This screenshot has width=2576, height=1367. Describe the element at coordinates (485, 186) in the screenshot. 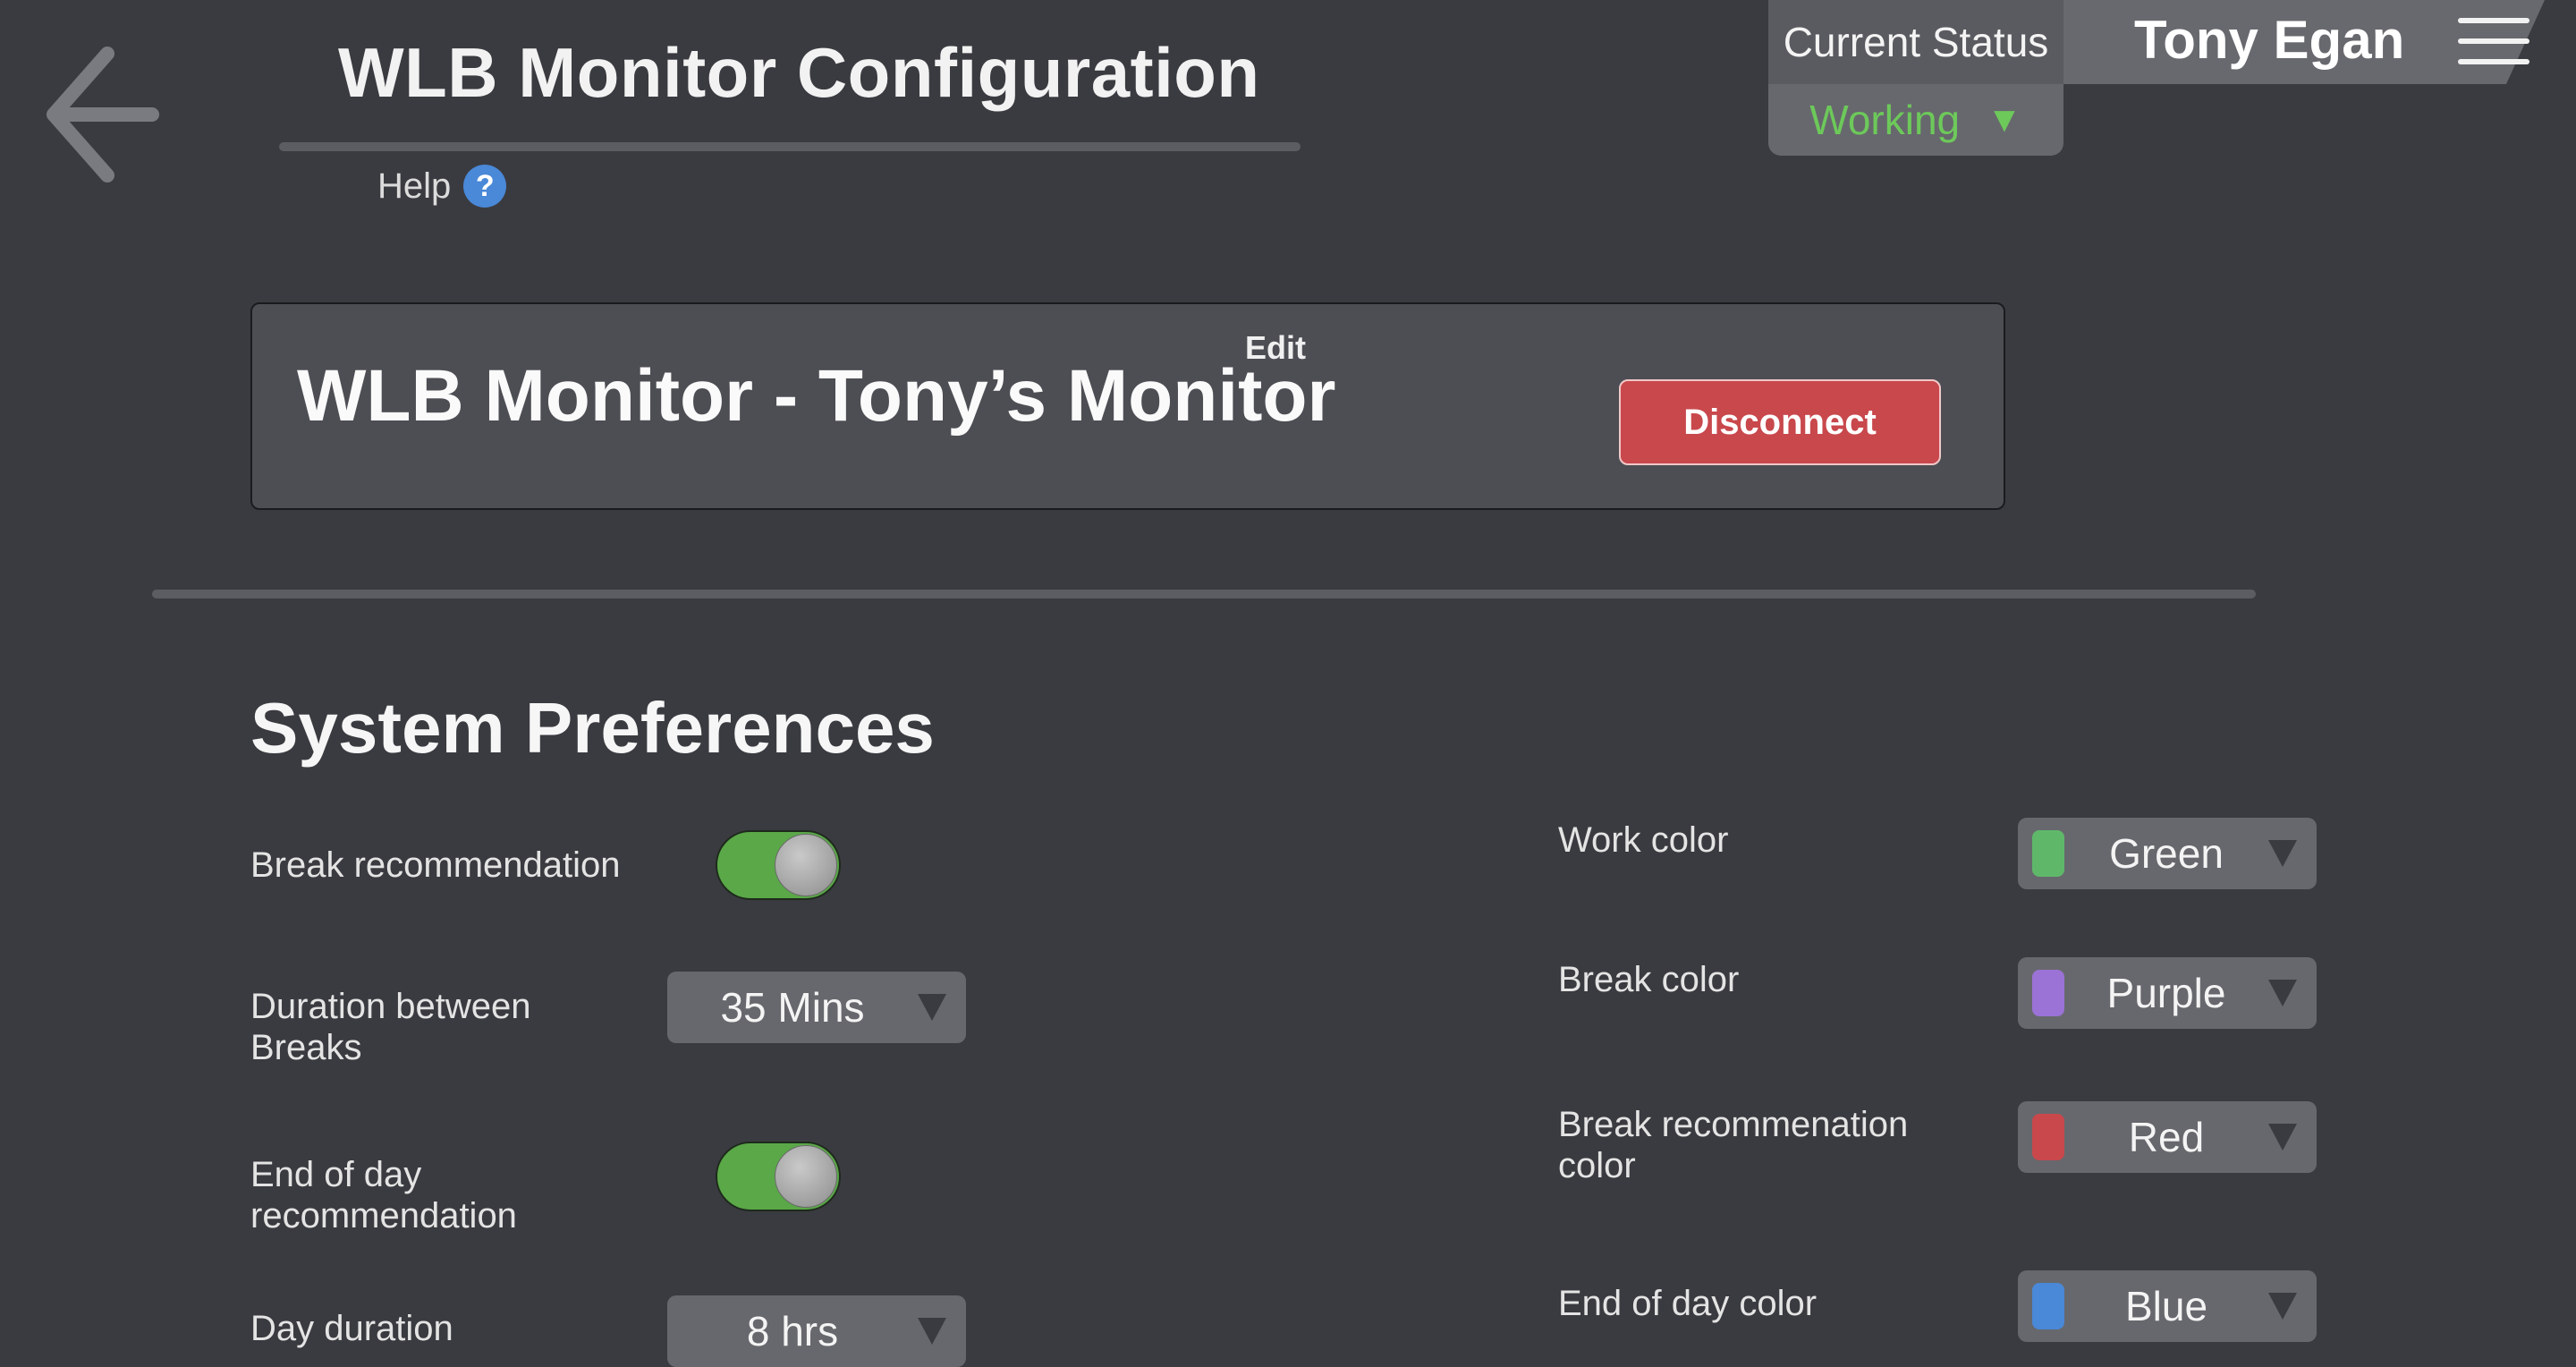

I see `question-circle-icon: ?` at that location.